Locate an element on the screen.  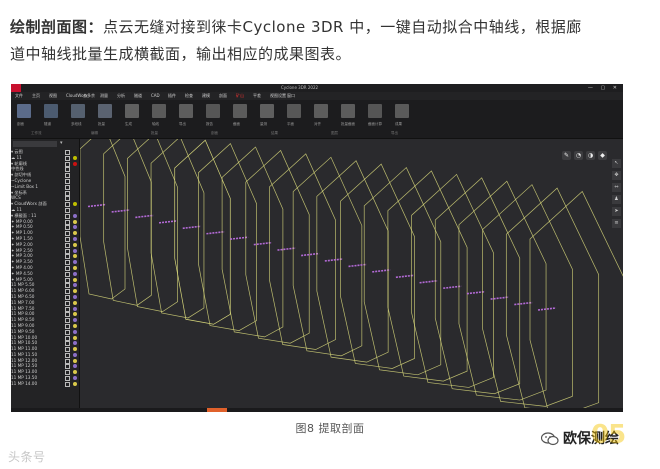
ribbon-group-label: 剖面 is located at coordinates (214, 133).